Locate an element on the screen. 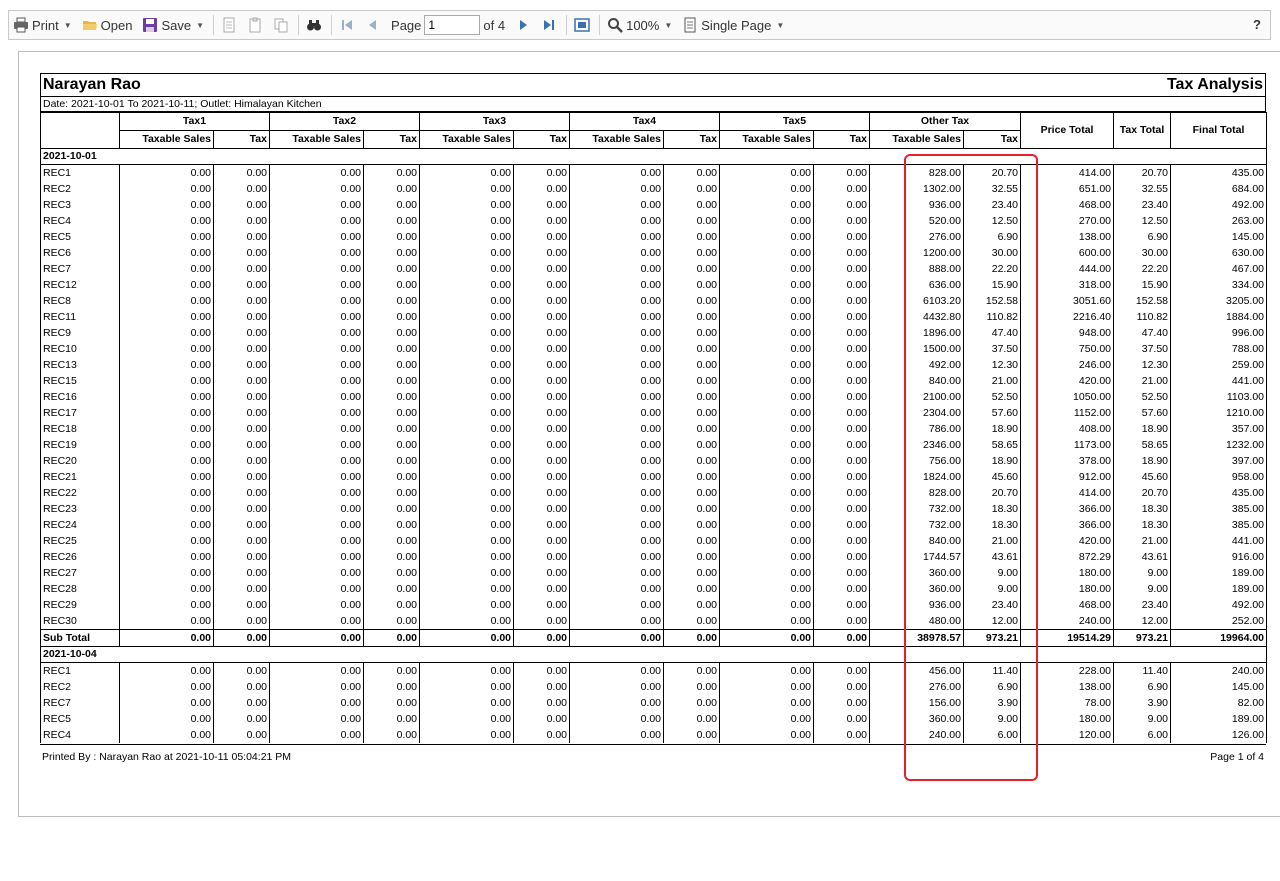 This screenshot has width=1280, height=881. final-total: 1884.00 is located at coordinates (1219, 317).